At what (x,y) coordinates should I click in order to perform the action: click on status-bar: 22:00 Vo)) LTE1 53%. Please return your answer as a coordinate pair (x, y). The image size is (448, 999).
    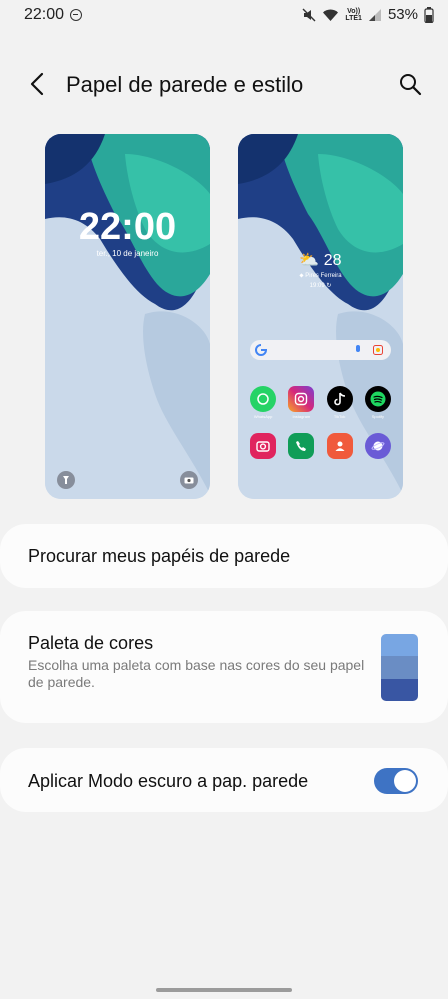
    Looking at the image, I should click on (224, 16).